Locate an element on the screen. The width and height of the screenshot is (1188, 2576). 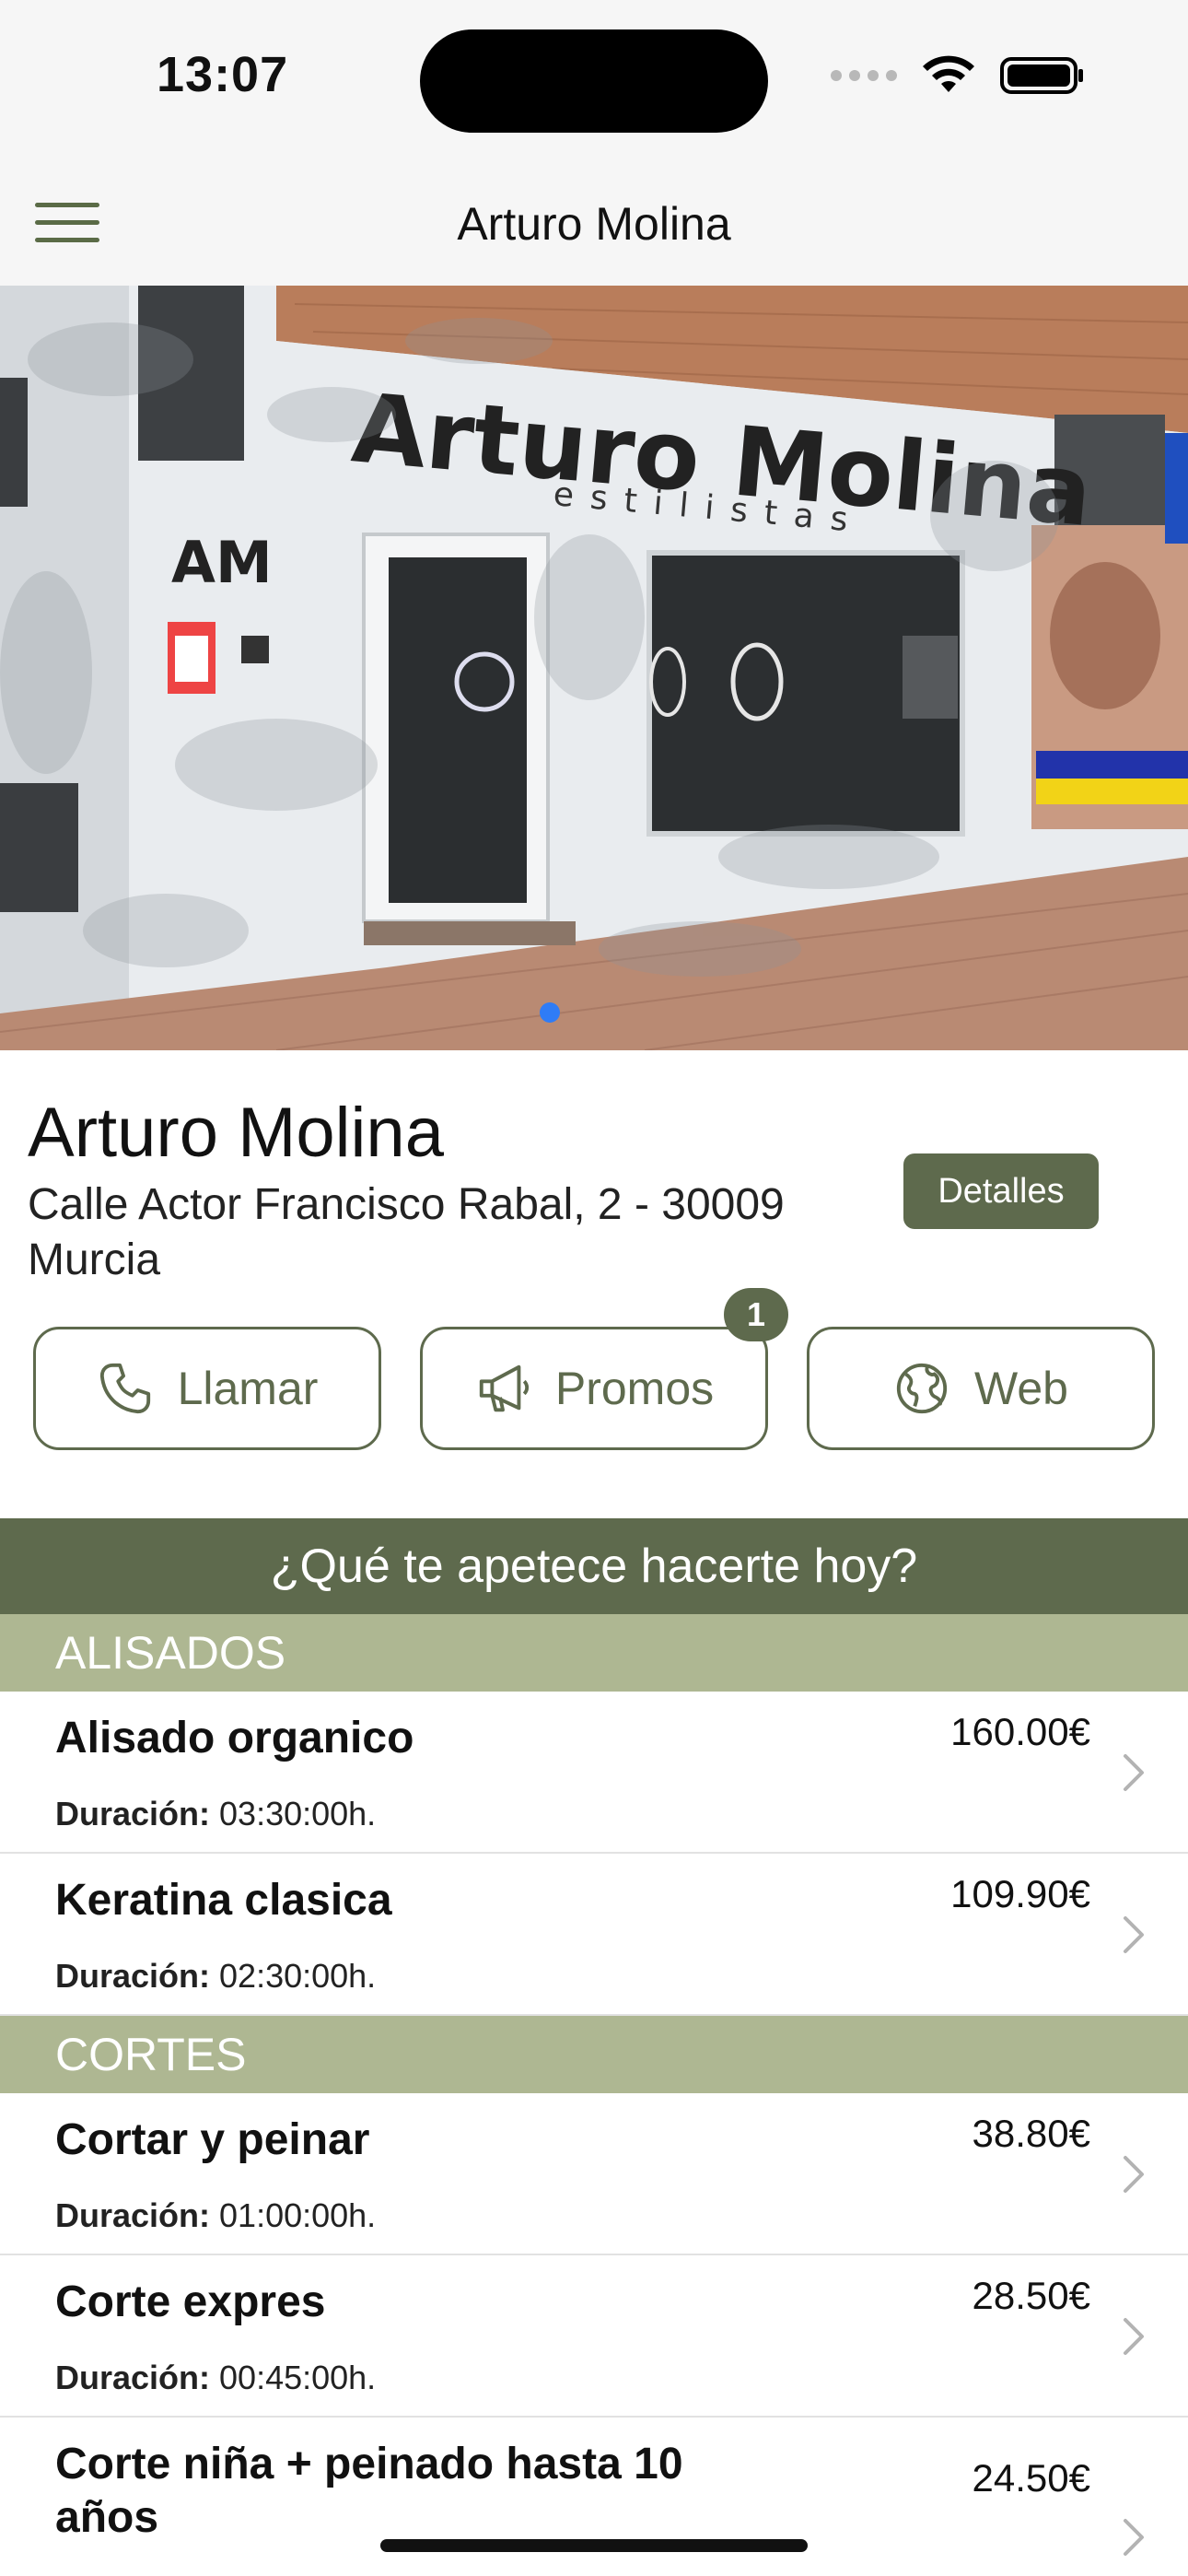
duration-value: 01:00:00h. is located at coordinates (298, 2215).